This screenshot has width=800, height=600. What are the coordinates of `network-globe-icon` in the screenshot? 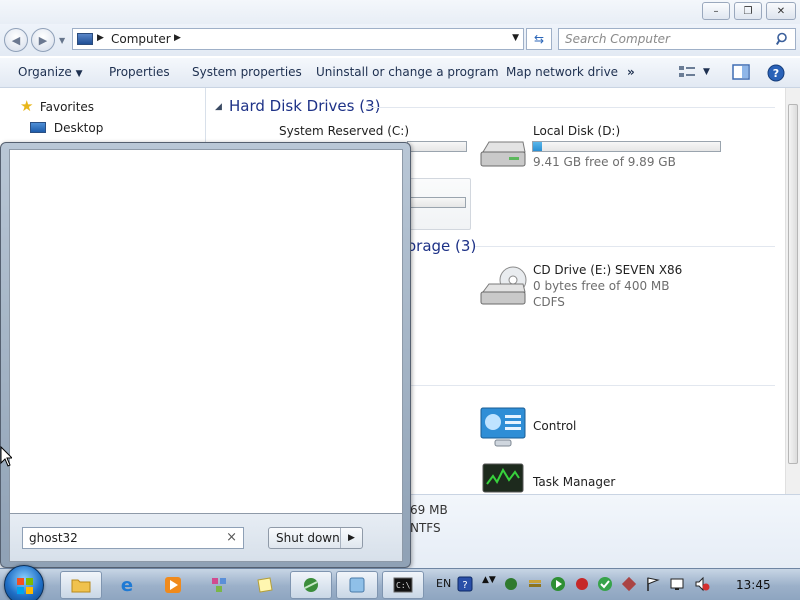 It's located at (311, 585).